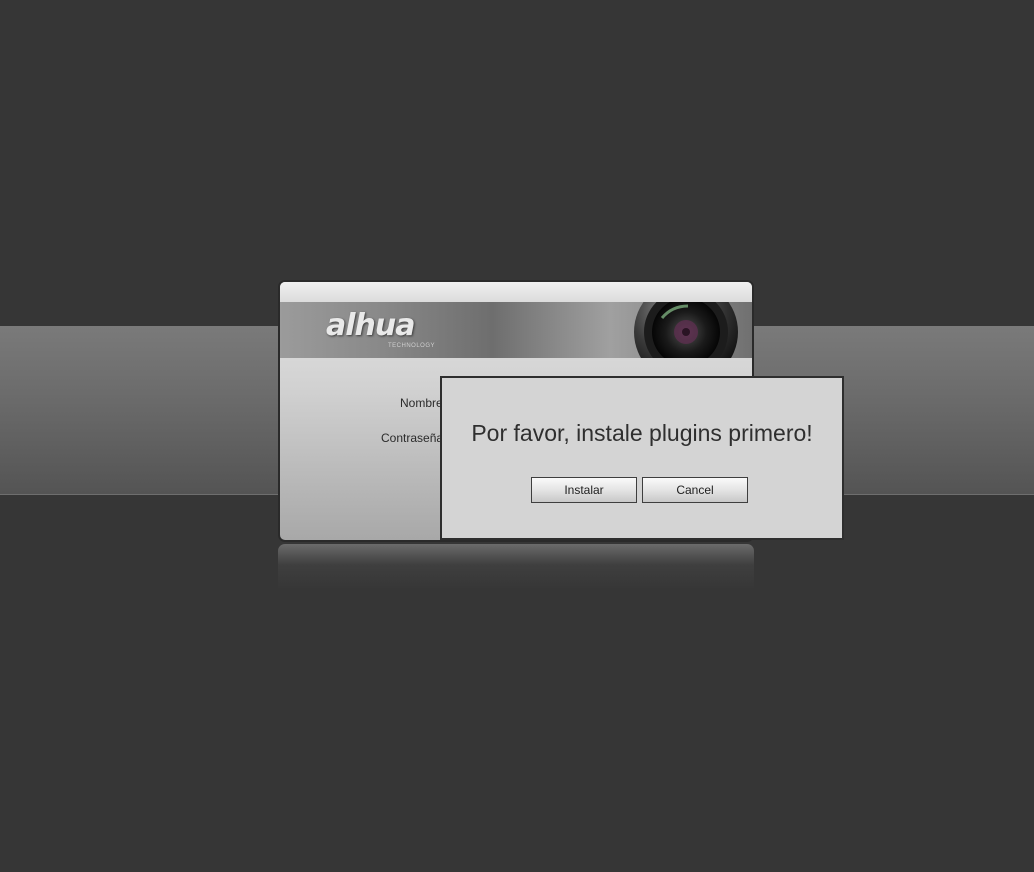  What do you see at coordinates (695, 490) in the screenshot?
I see `cancel-button: Cancel` at bounding box center [695, 490].